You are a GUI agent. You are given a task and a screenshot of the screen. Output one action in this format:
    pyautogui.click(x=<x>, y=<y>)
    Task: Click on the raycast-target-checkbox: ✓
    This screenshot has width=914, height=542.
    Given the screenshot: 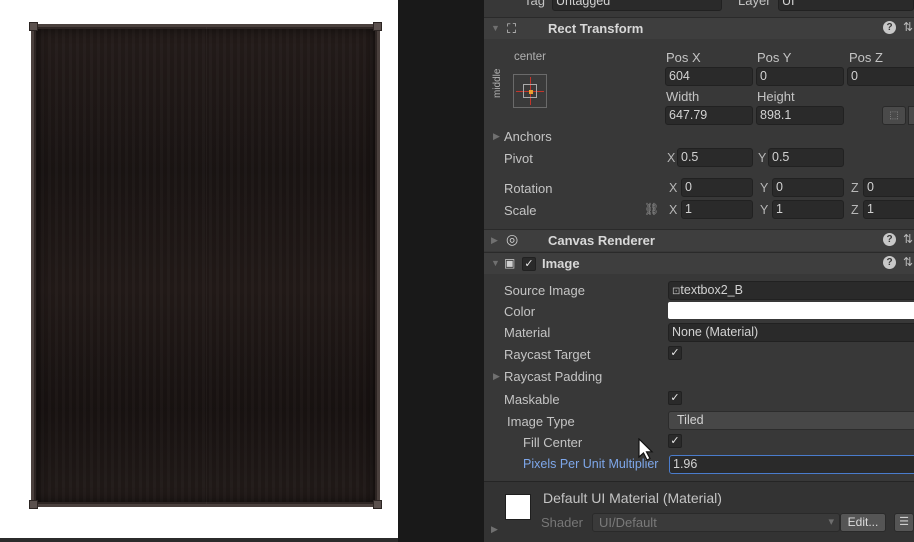 What is the action you would take?
    pyautogui.click(x=675, y=353)
    